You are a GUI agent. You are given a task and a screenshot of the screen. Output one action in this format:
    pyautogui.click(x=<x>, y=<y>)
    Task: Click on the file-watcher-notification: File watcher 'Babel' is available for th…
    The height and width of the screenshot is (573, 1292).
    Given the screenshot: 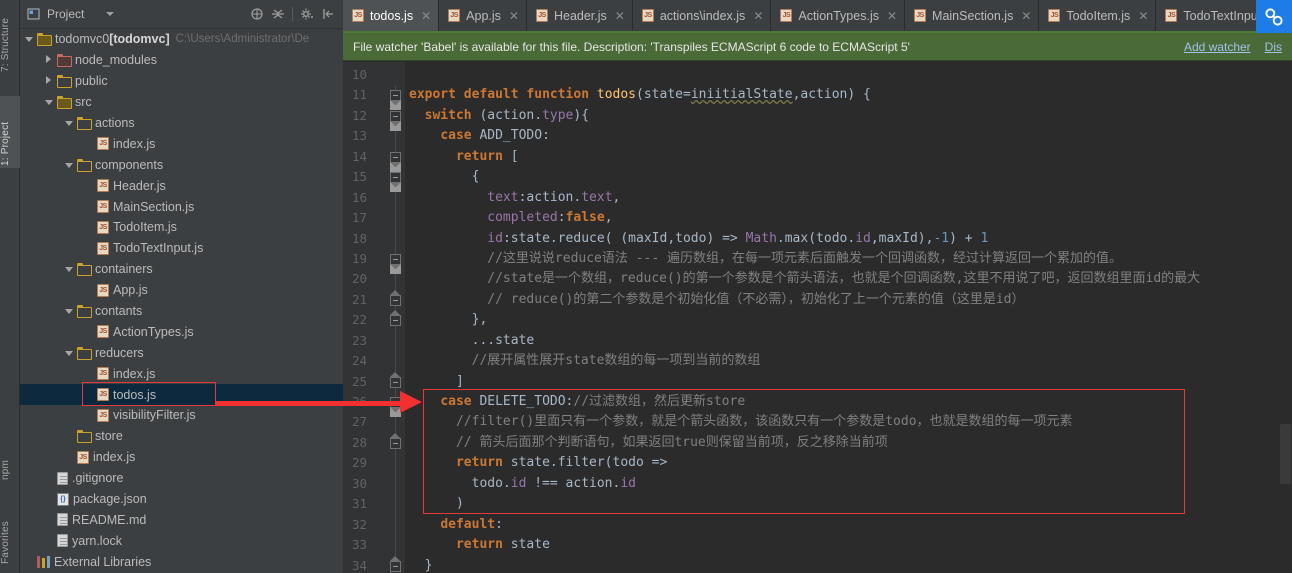 What is the action you would take?
    pyautogui.click(x=817, y=47)
    